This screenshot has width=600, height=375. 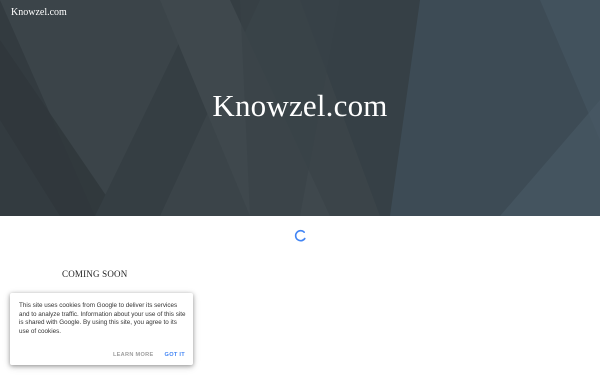 I want to click on learn-more-button: LEARN MORE, so click(x=133, y=355).